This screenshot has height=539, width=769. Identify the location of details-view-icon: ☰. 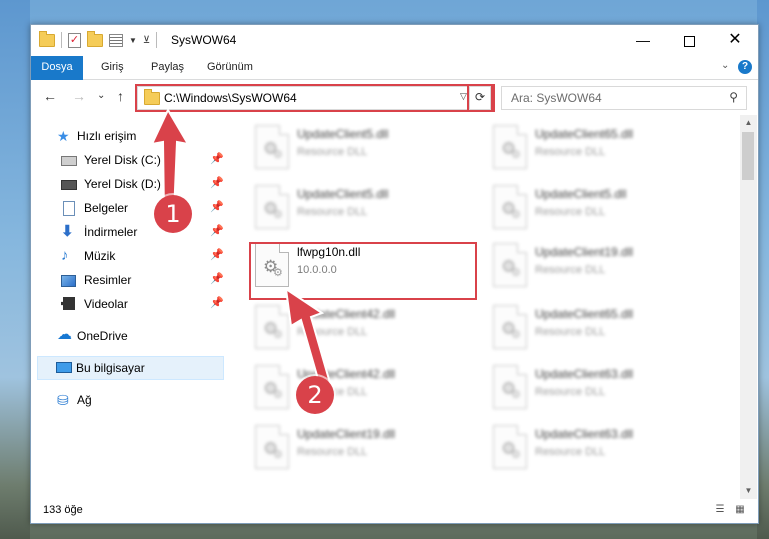
(720, 510).